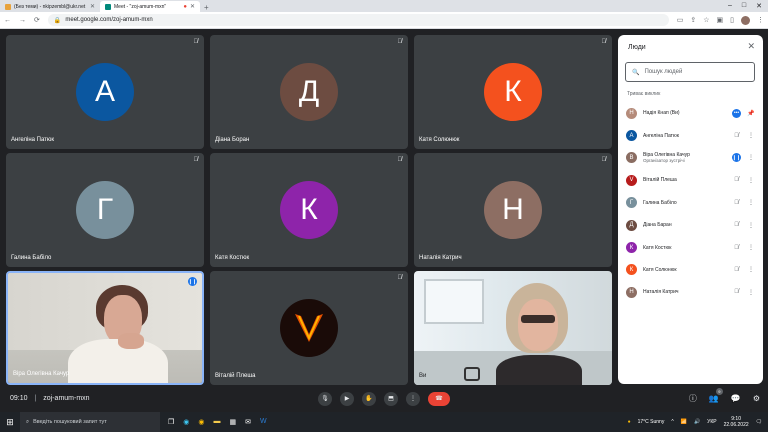 This screenshot has width=768, height=432. I want to click on menu-dots-icon: ⋮, so click(760, 20).